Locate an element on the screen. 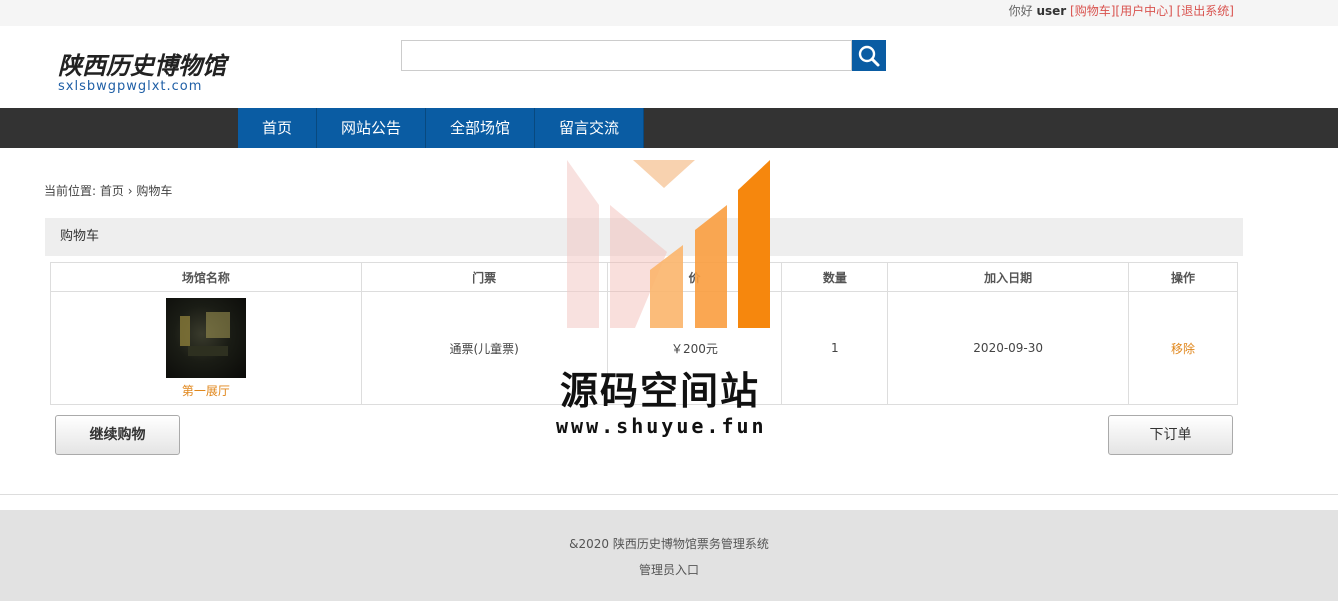  action-cell: 移除 is located at coordinates (1183, 348).